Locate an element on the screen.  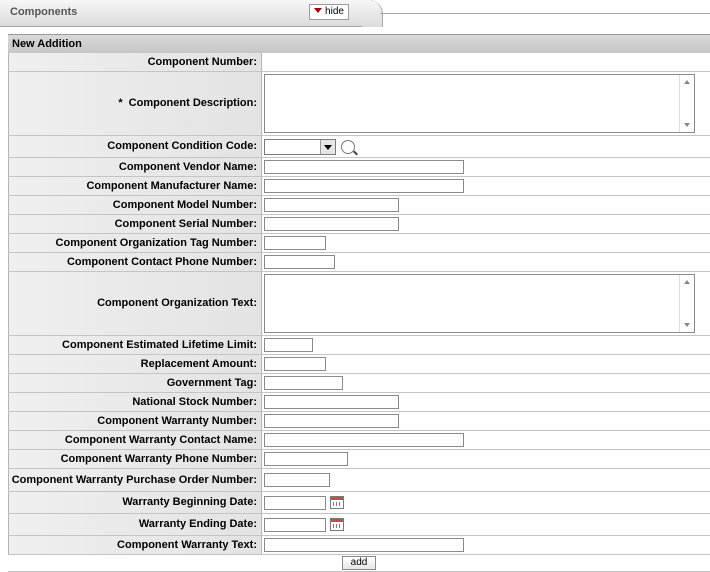
tab-components: Components hide is located at coordinates (186, 13).